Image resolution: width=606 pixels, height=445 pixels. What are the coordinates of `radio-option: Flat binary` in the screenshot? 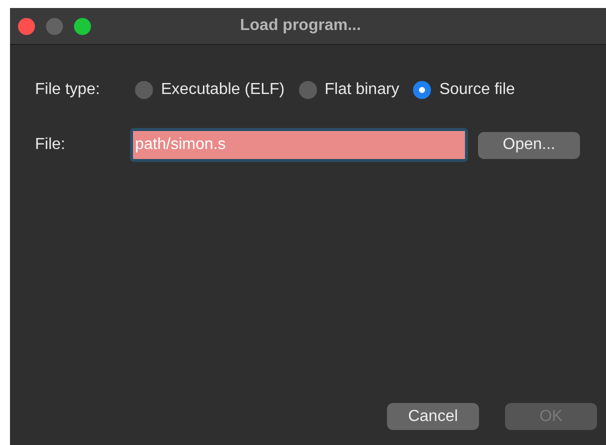 It's located at (349, 90).